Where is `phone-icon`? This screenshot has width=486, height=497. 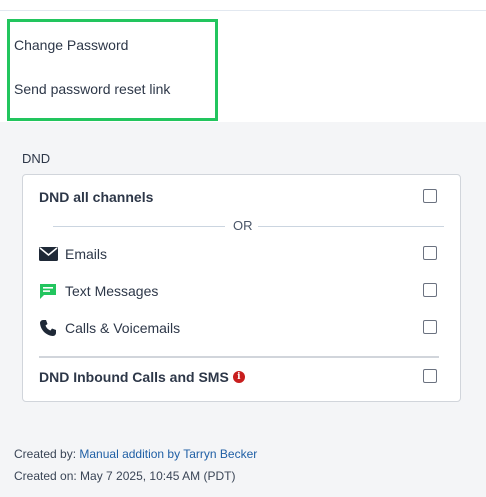
phone-icon is located at coordinates (49, 328).